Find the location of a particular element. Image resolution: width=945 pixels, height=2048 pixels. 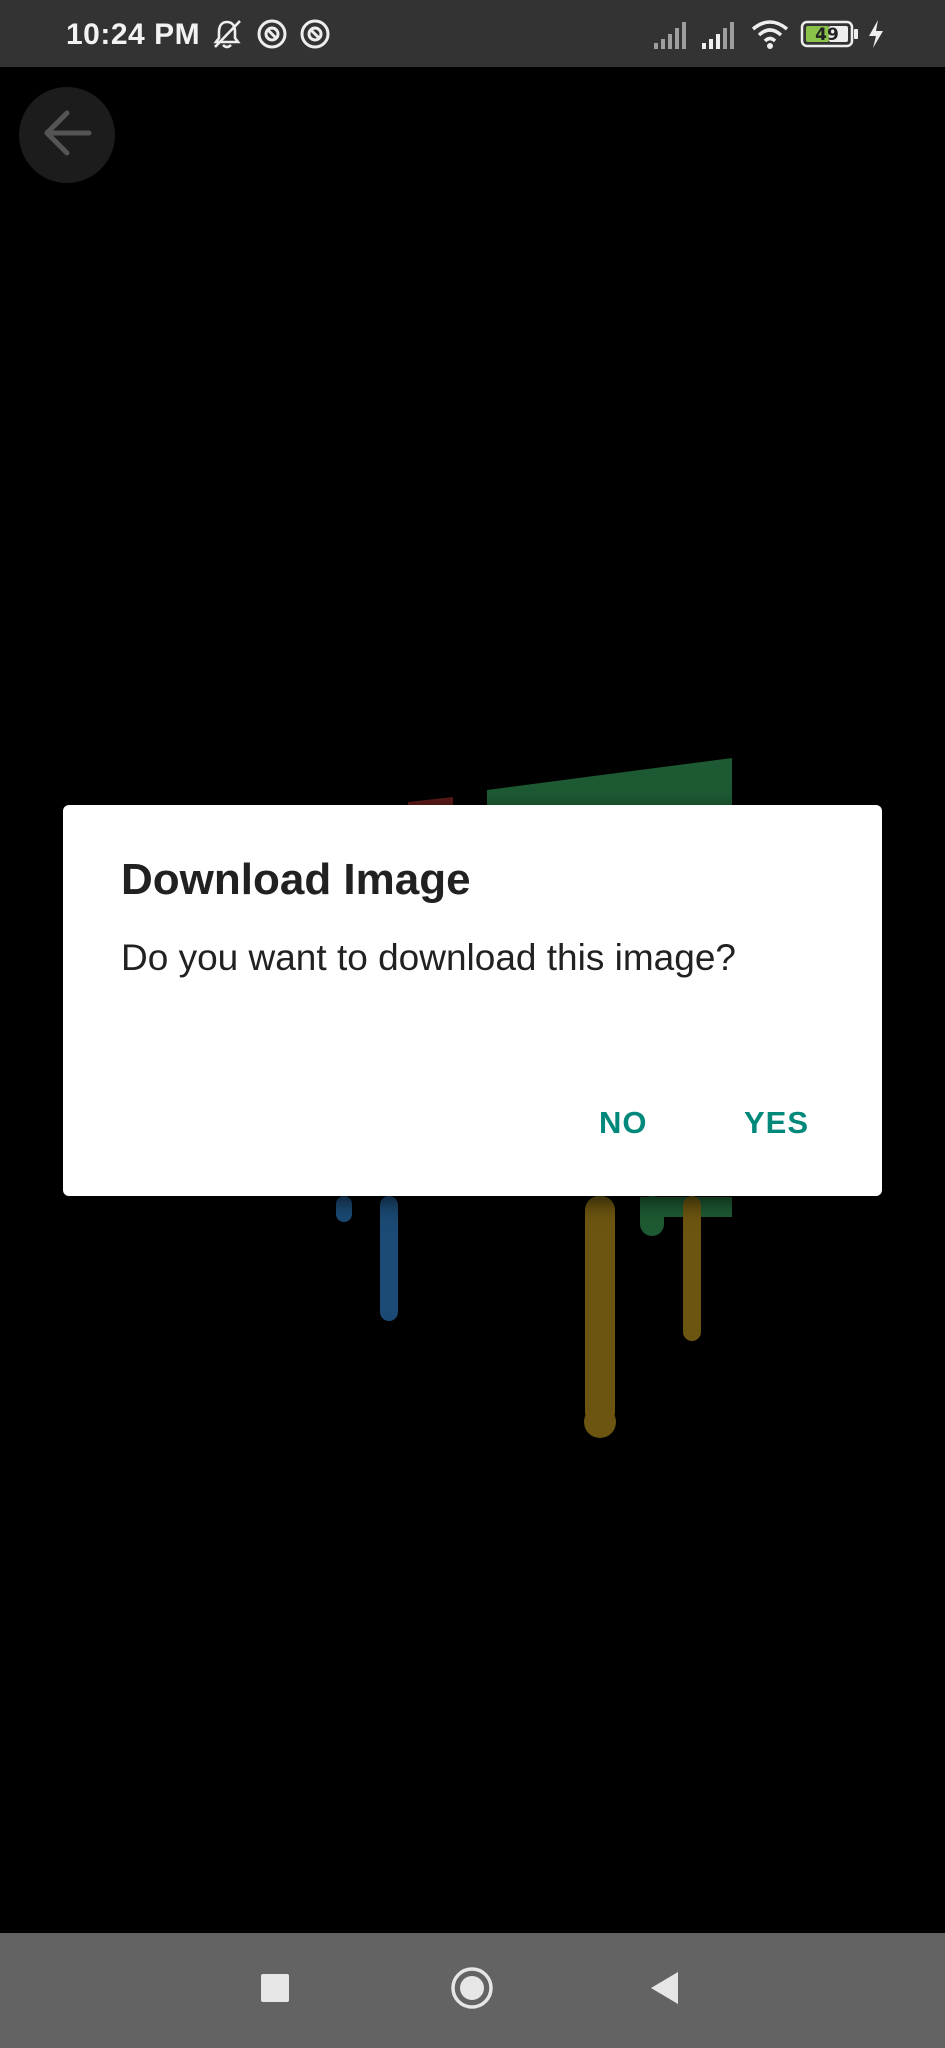

recents-button is located at coordinates (275, 1990).